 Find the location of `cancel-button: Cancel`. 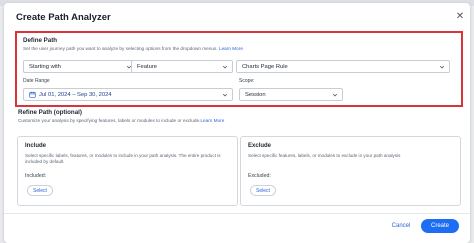

cancel-button: Cancel is located at coordinates (401, 225).